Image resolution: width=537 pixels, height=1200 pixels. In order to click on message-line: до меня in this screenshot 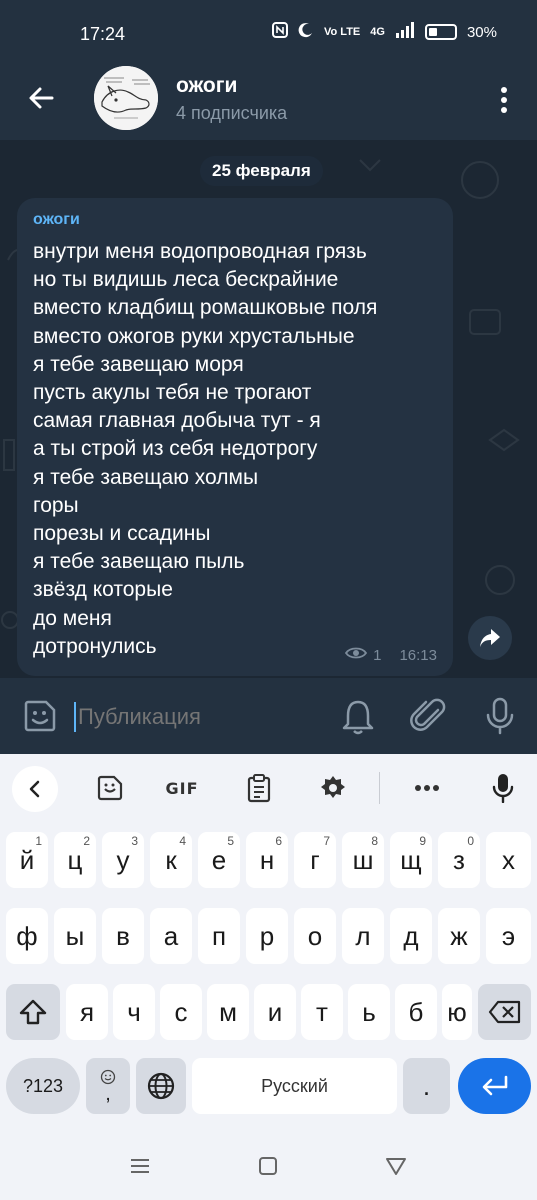, I will do `click(72, 618)`.